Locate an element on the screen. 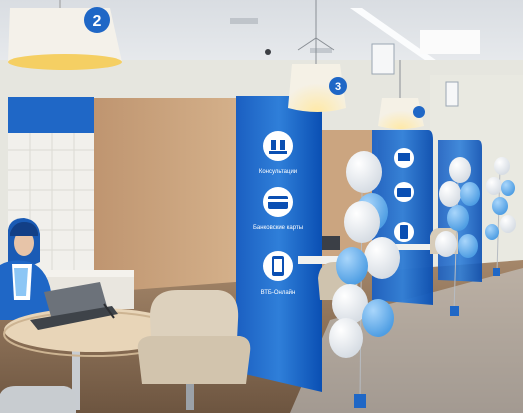 Image resolution: width=523 pixels, height=413 pixels. consultation-icon is located at coordinates (278, 146).